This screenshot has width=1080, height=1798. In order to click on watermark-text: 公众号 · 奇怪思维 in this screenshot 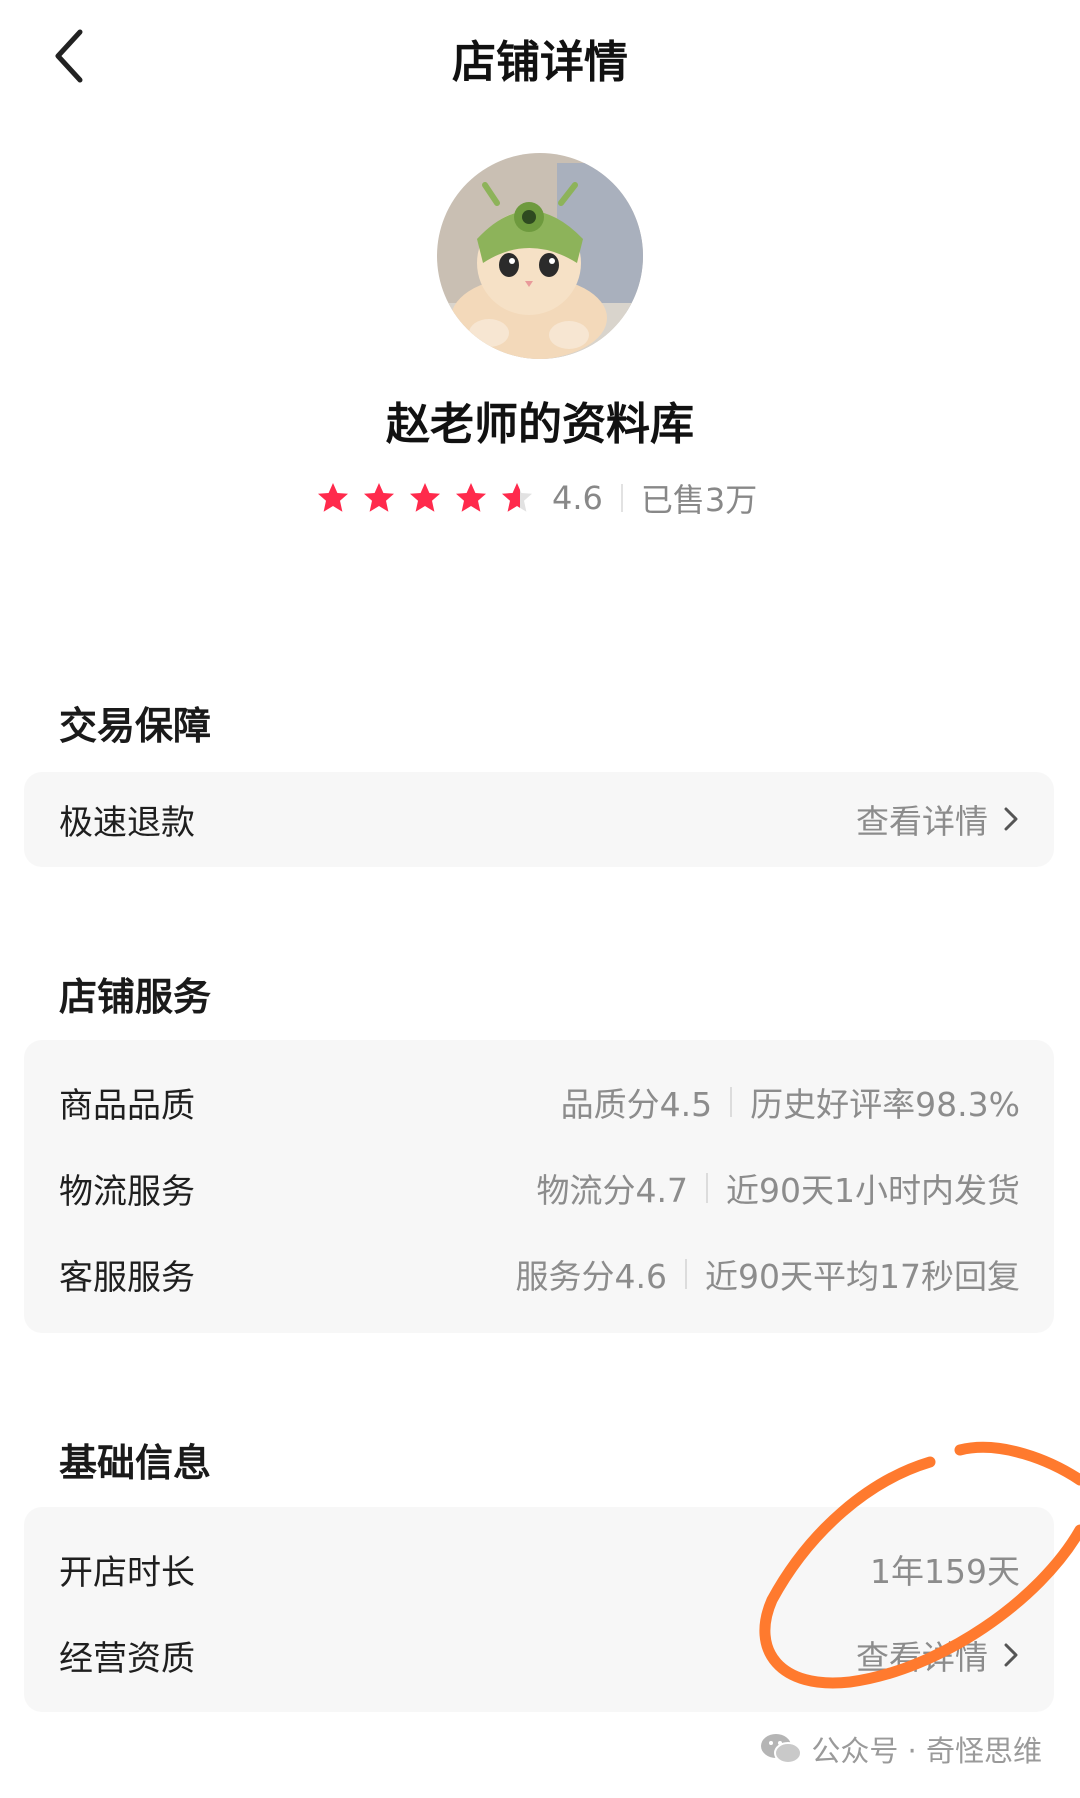, I will do `click(926, 1751)`.